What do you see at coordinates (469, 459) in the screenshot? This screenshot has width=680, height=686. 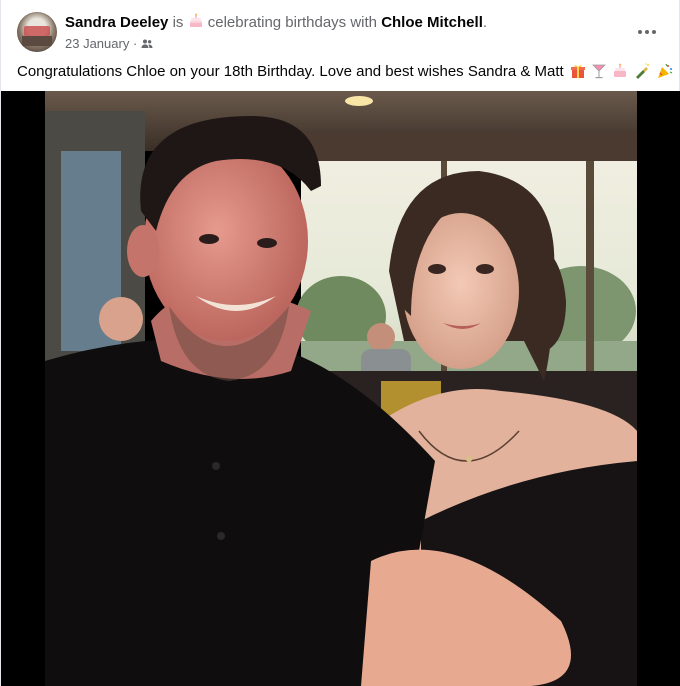 I see `necklace-pendant` at bounding box center [469, 459].